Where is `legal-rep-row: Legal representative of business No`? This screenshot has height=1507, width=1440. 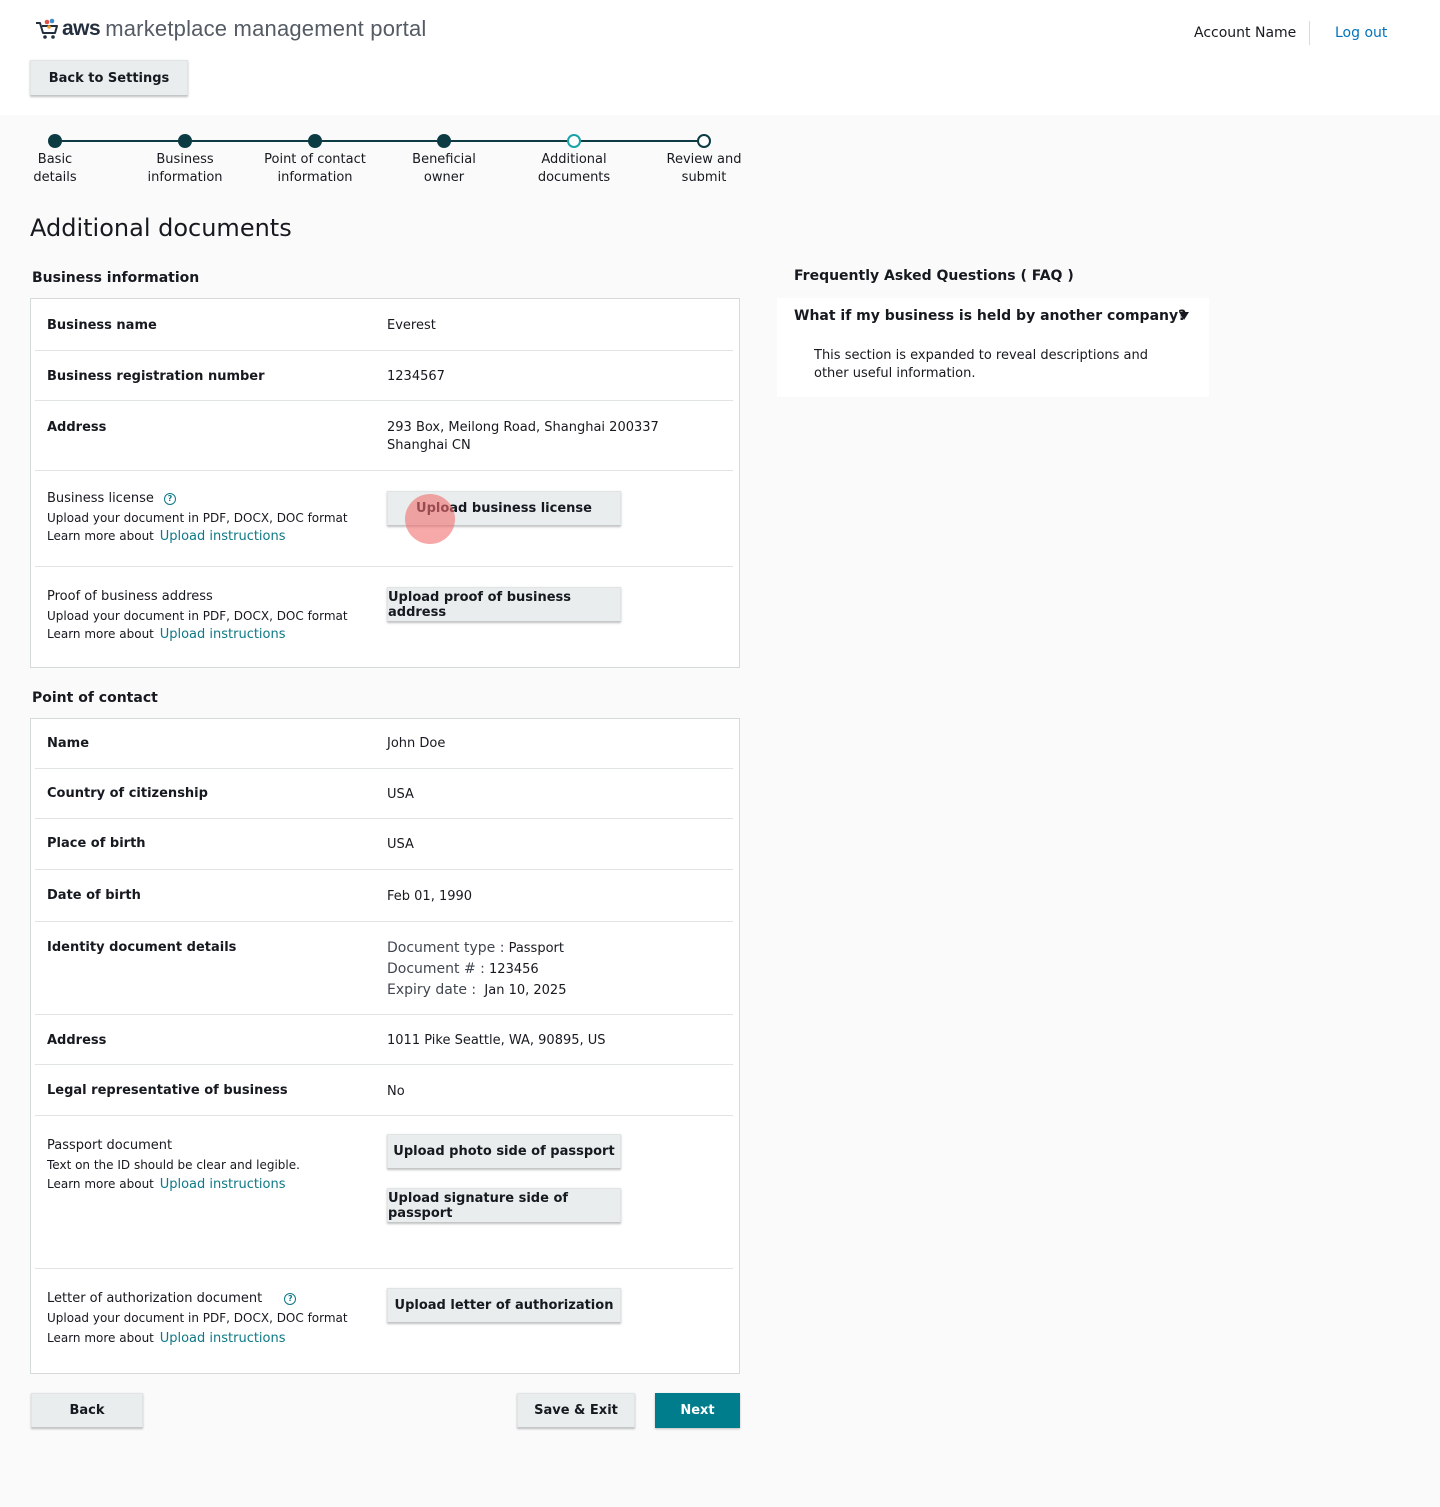 legal-rep-row: Legal representative of business No is located at coordinates (384, 1090).